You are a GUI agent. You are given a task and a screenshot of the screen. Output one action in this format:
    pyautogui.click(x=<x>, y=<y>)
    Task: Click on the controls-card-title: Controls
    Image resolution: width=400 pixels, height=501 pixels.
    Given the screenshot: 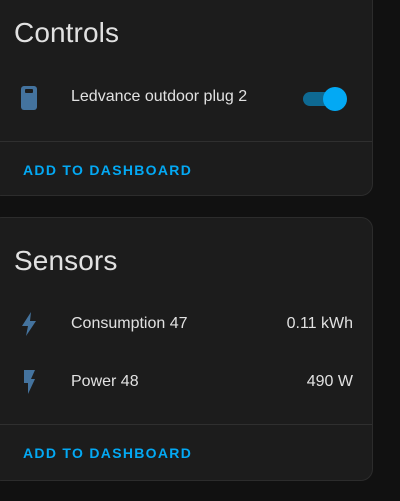 What is the action you would take?
    pyautogui.click(x=67, y=32)
    